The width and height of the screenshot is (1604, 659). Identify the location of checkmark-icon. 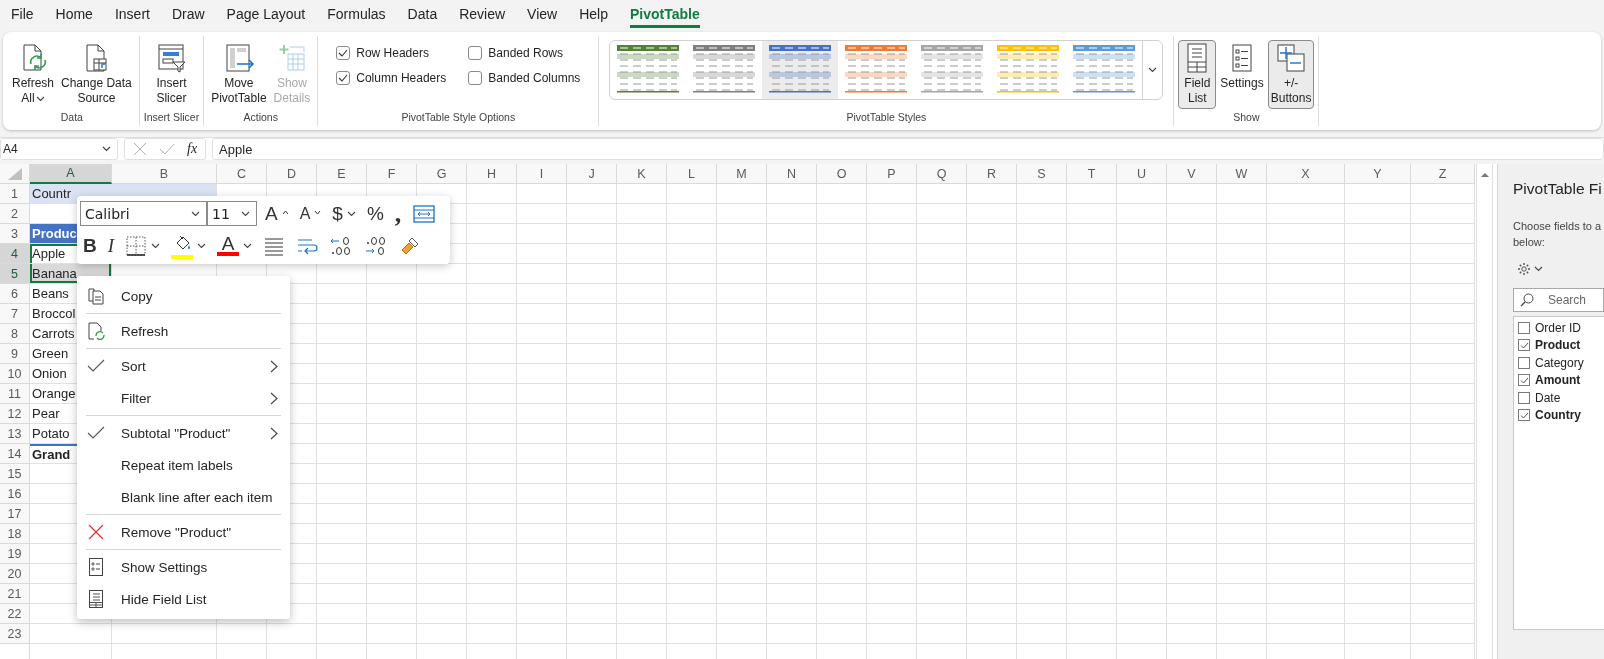
(167, 149).